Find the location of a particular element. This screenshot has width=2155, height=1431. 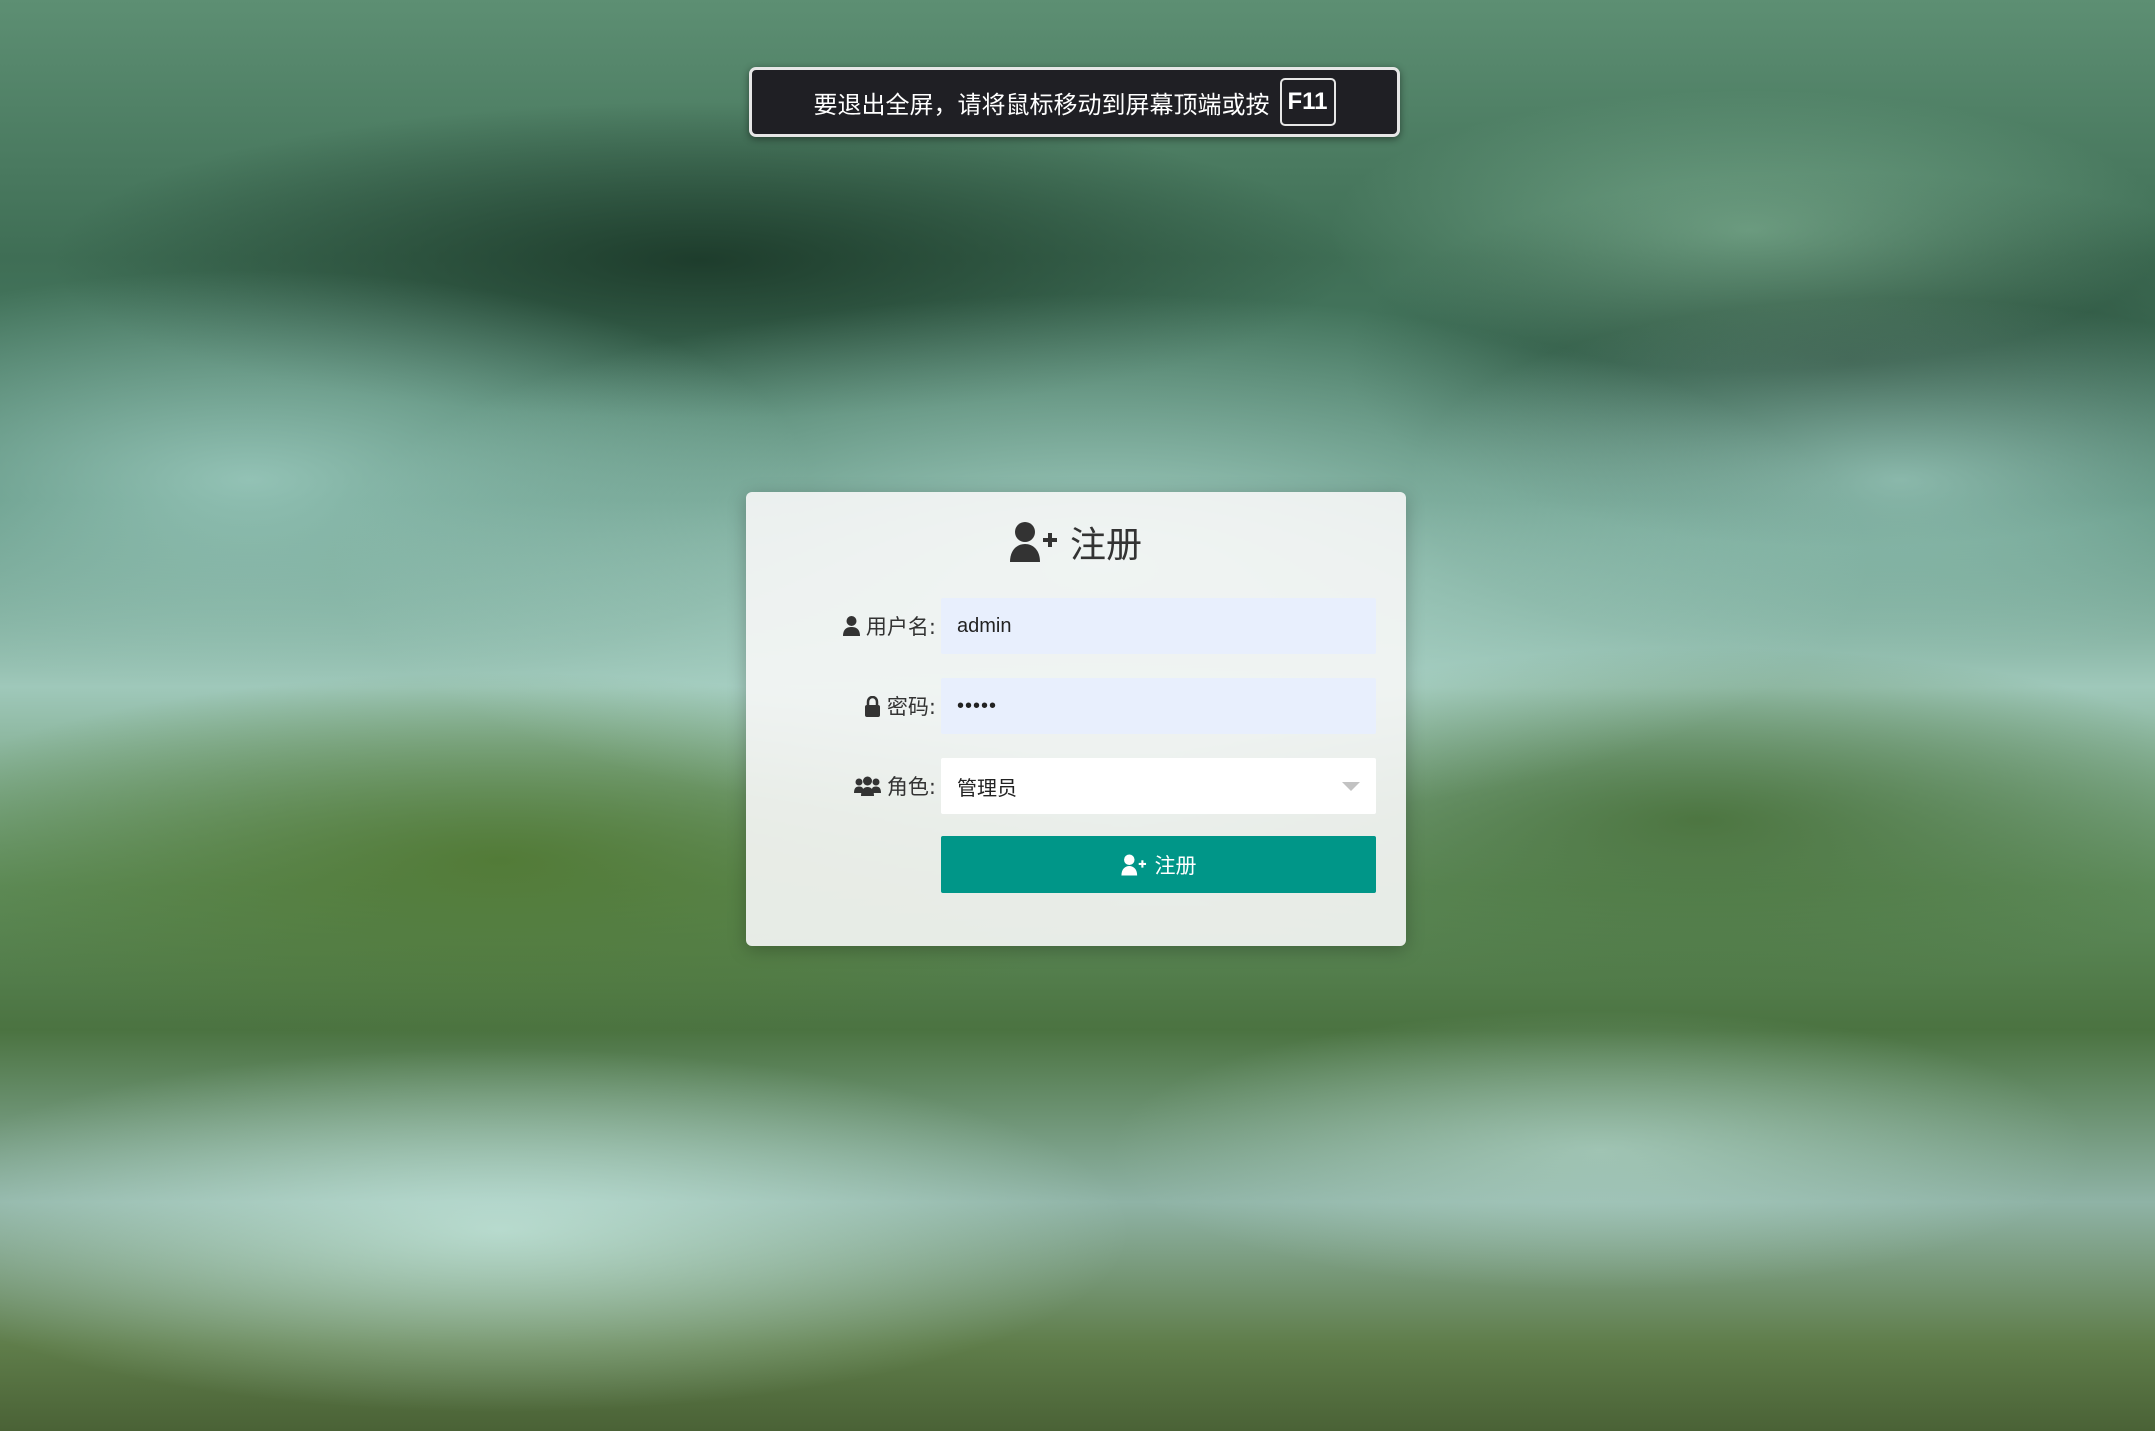

chevron-down-icon is located at coordinates (1351, 786).